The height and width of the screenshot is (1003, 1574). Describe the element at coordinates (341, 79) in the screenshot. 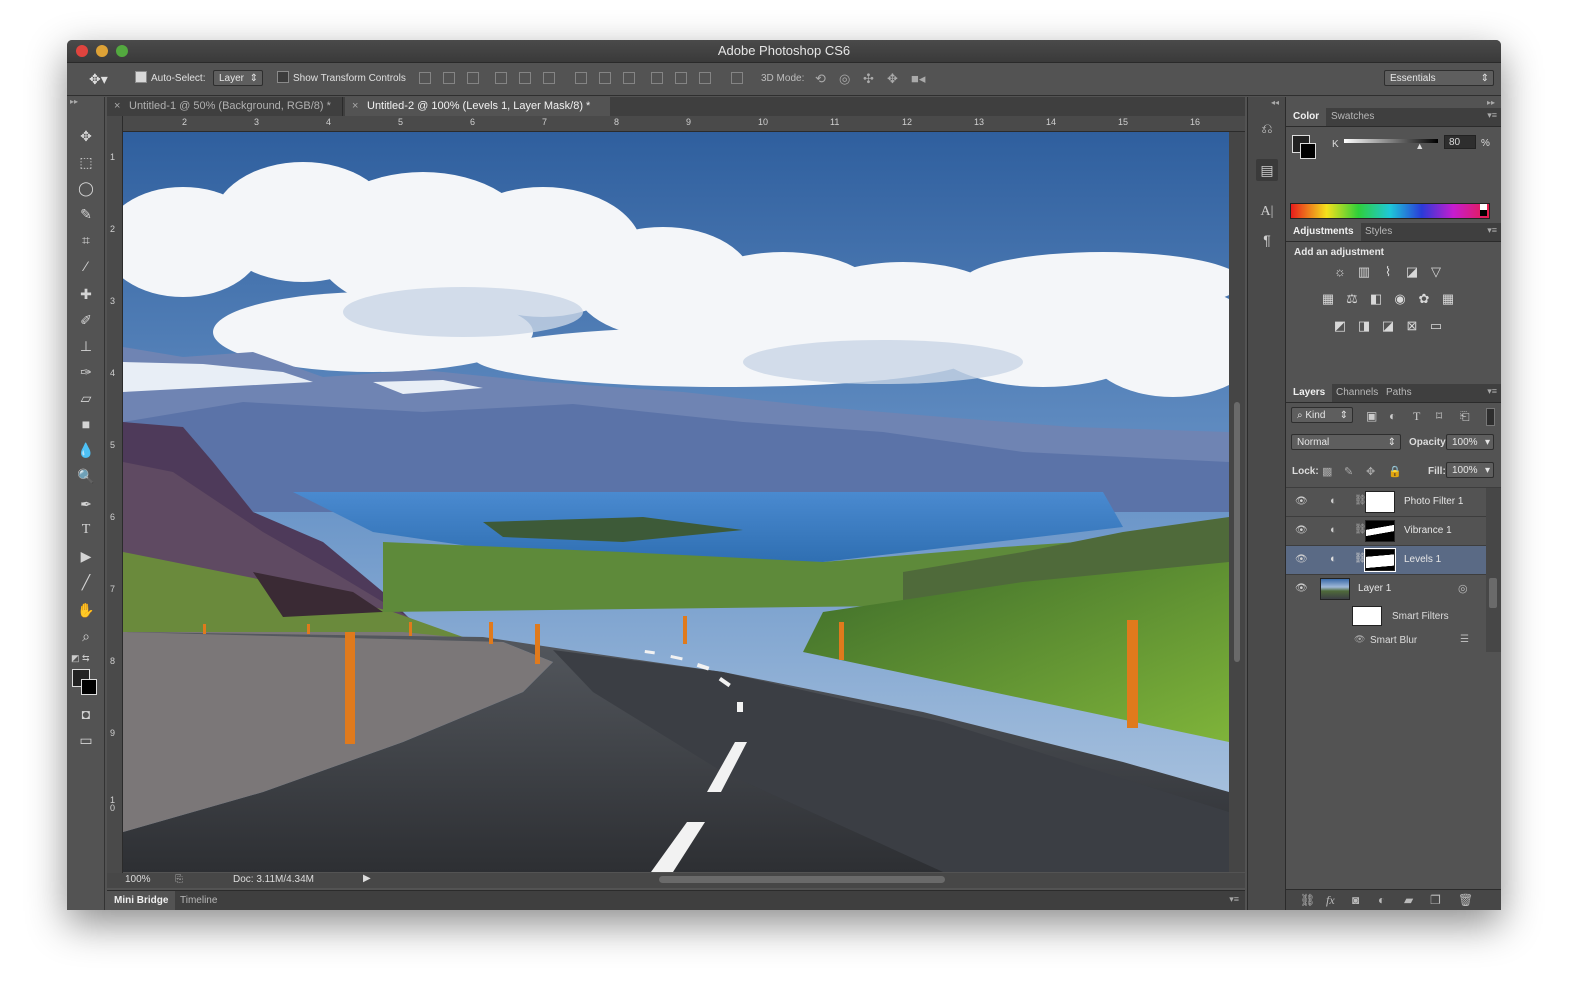

I see `show-transform-checkbox: Show Transform Controls` at that location.